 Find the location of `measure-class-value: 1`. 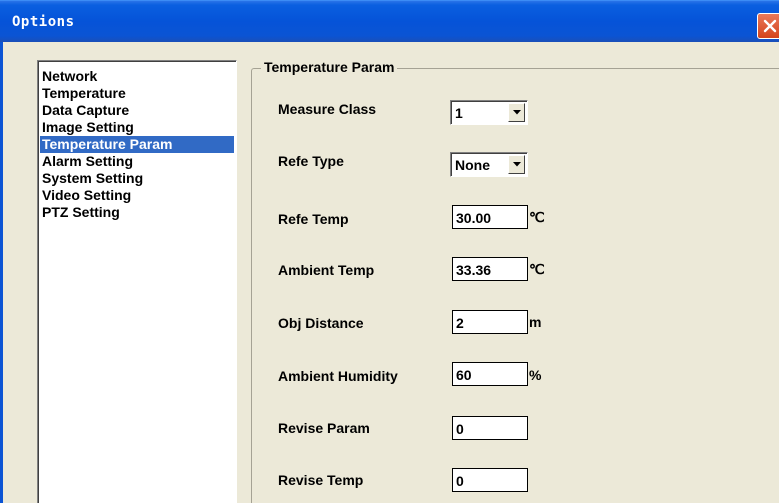

measure-class-value: 1 is located at coordinates (459, 113).